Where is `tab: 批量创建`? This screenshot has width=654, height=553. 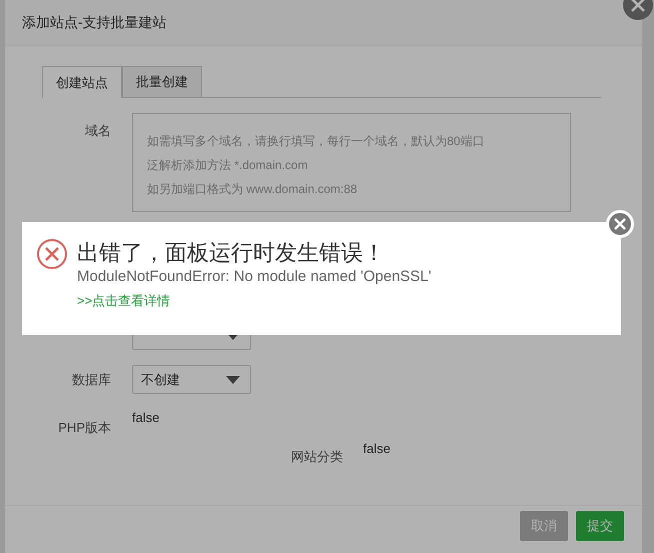 tab: 批量创建 is located at coordinates (162, 81).